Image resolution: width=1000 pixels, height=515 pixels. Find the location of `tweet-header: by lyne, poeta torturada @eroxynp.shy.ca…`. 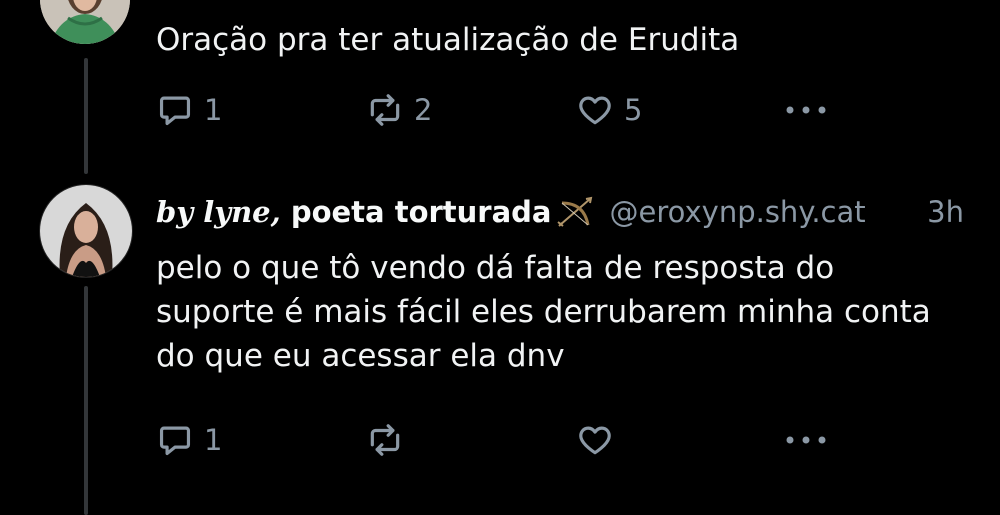

tweet-header: by lyne, poeta torturada @eroxynp.shy.ca… is located at coordinates (571, 212).